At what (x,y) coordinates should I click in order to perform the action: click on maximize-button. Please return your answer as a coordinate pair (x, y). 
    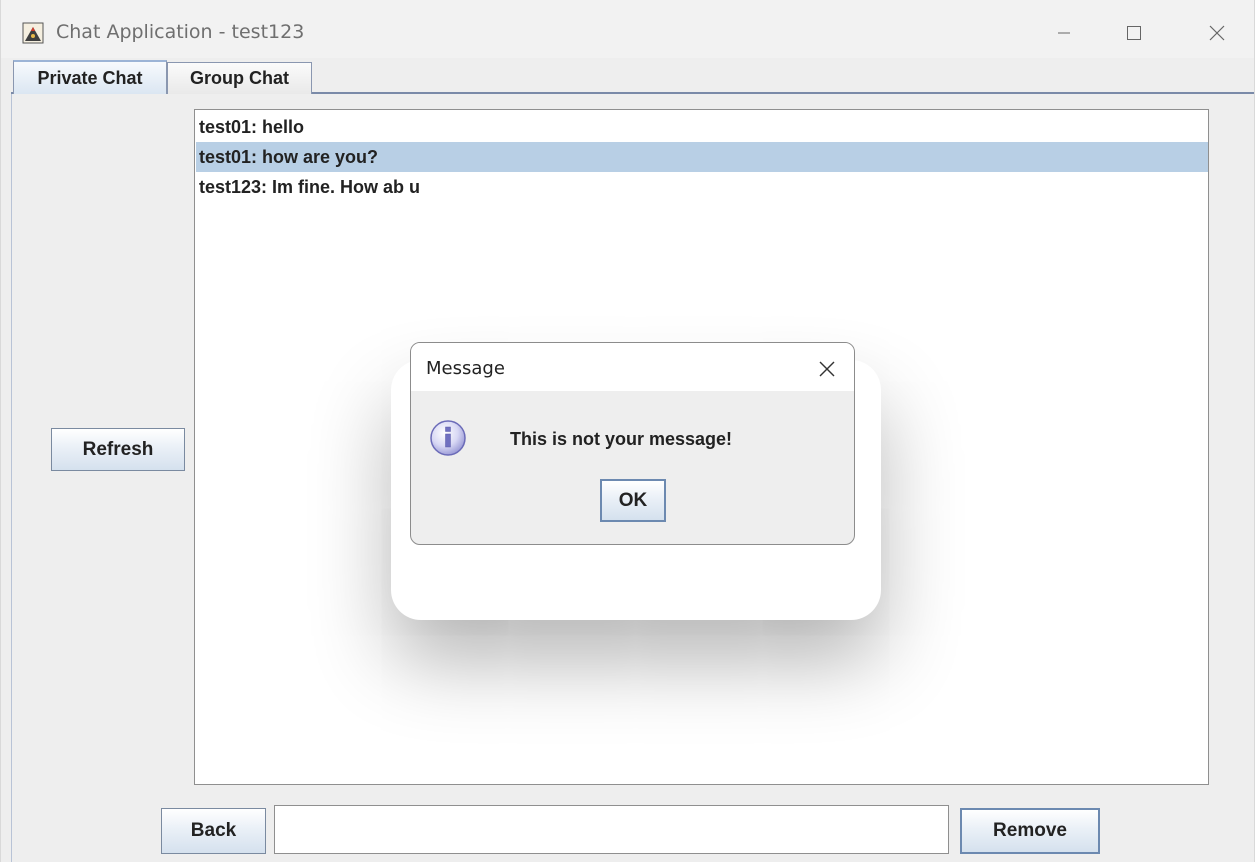
    Looking at the image, I should click on (1134, 33).